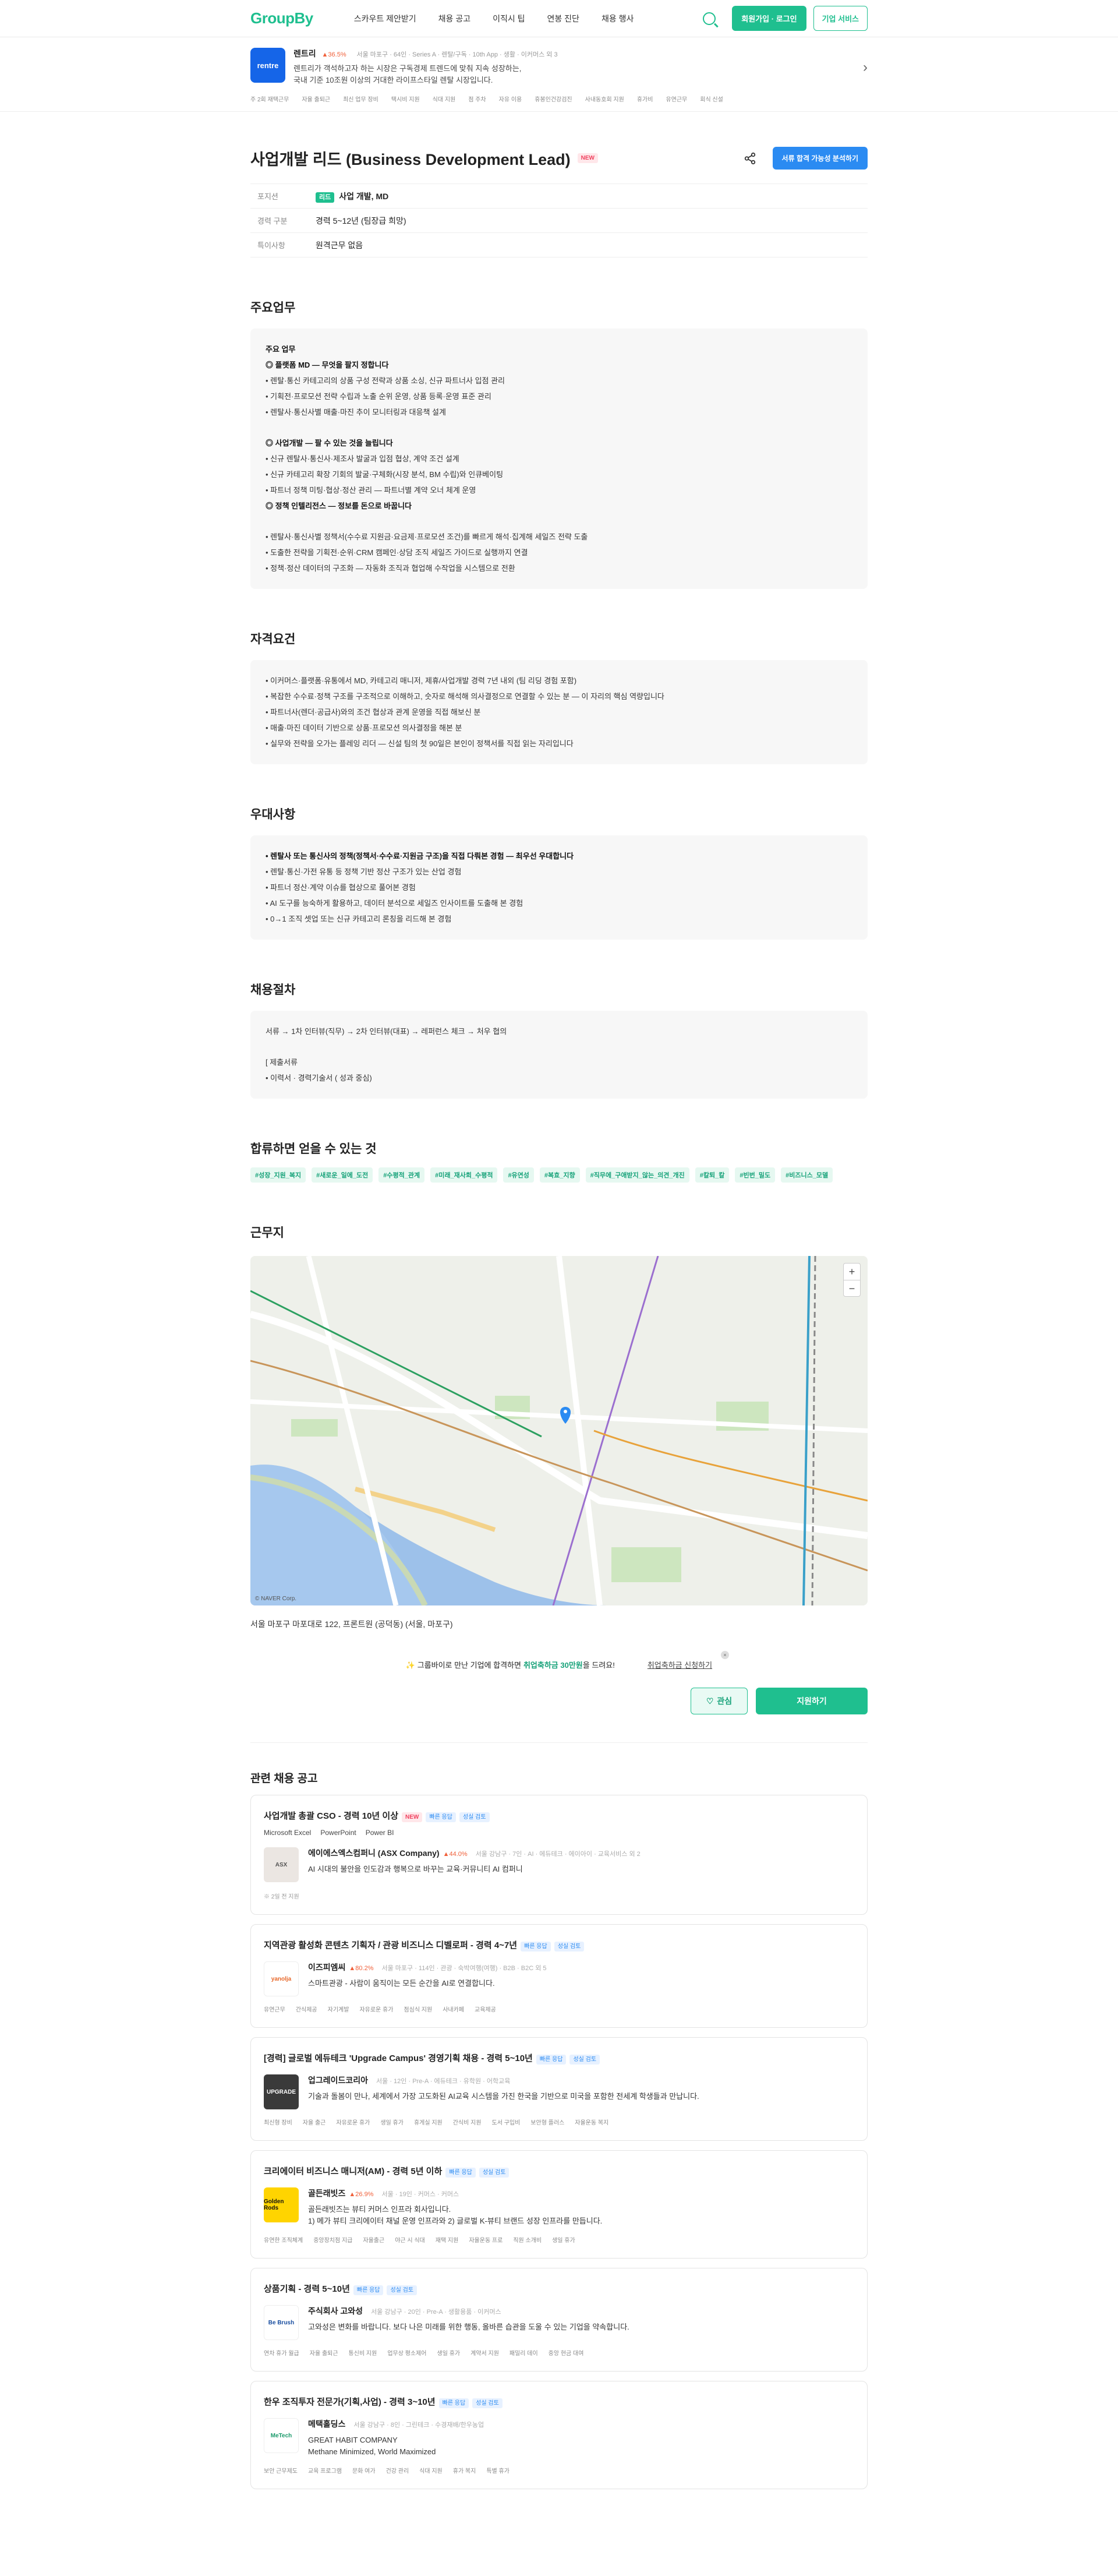 The width and height of the screenshot is (1118, 2576). I want to click on company-logo: Golden Rods, so click(281, 2204).